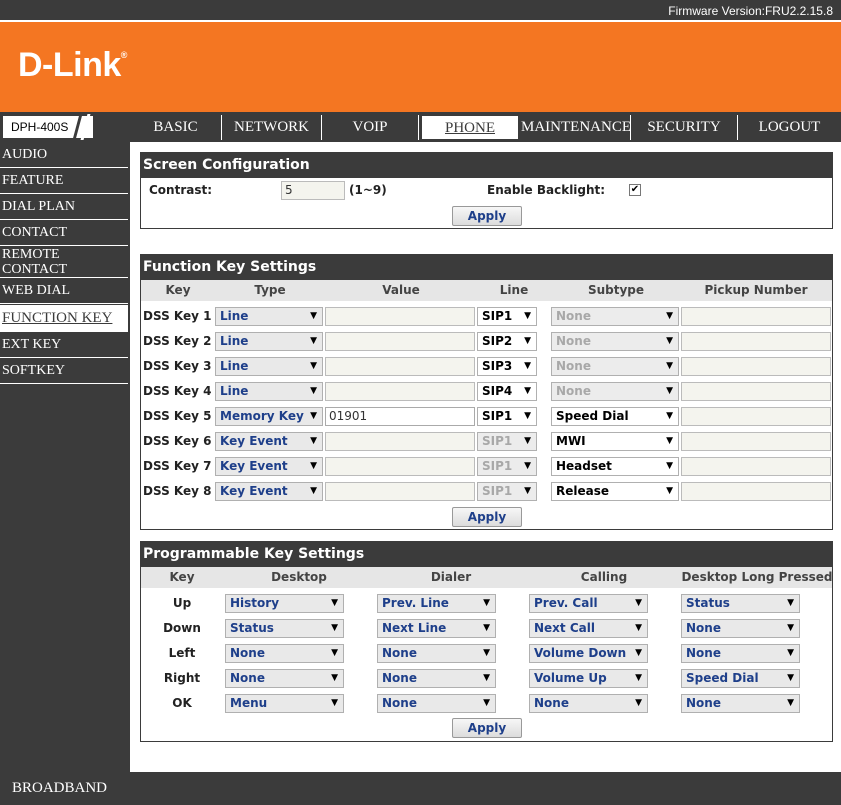 The image size is (841, 805). Describe the element at coordinates (616, 290) in the screenshot. I see `col-subtype: Subtype` at that location.